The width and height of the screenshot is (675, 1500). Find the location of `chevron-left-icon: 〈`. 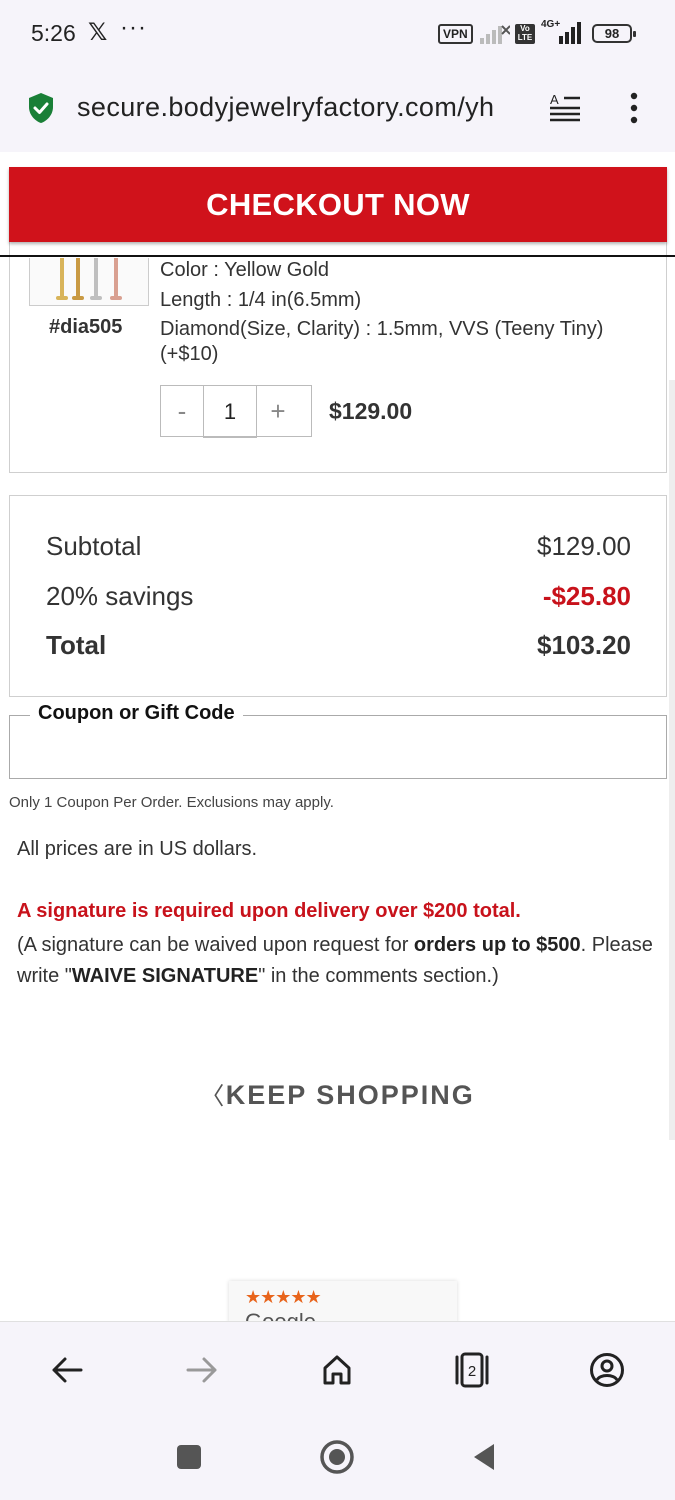

chevron-left-icon: 〈 is located at coordinates (212, 1096).